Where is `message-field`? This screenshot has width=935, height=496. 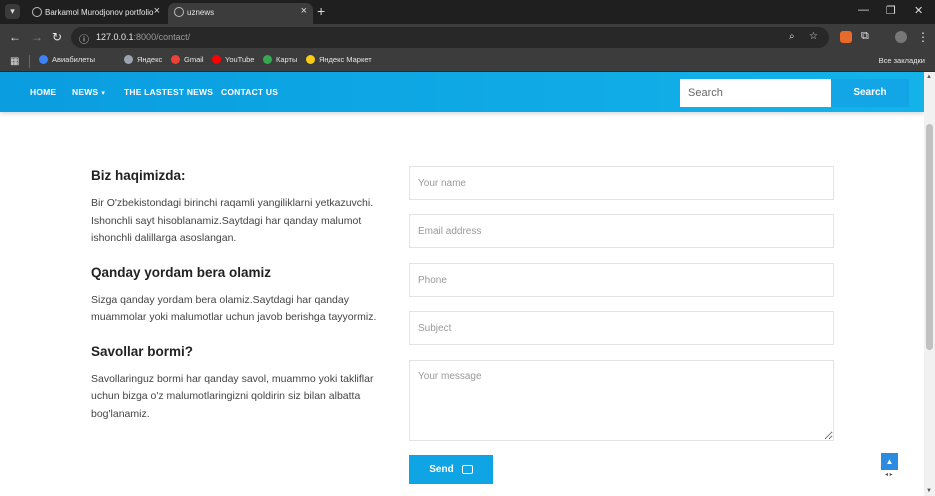 message-field is located at coordinates (621, 400).